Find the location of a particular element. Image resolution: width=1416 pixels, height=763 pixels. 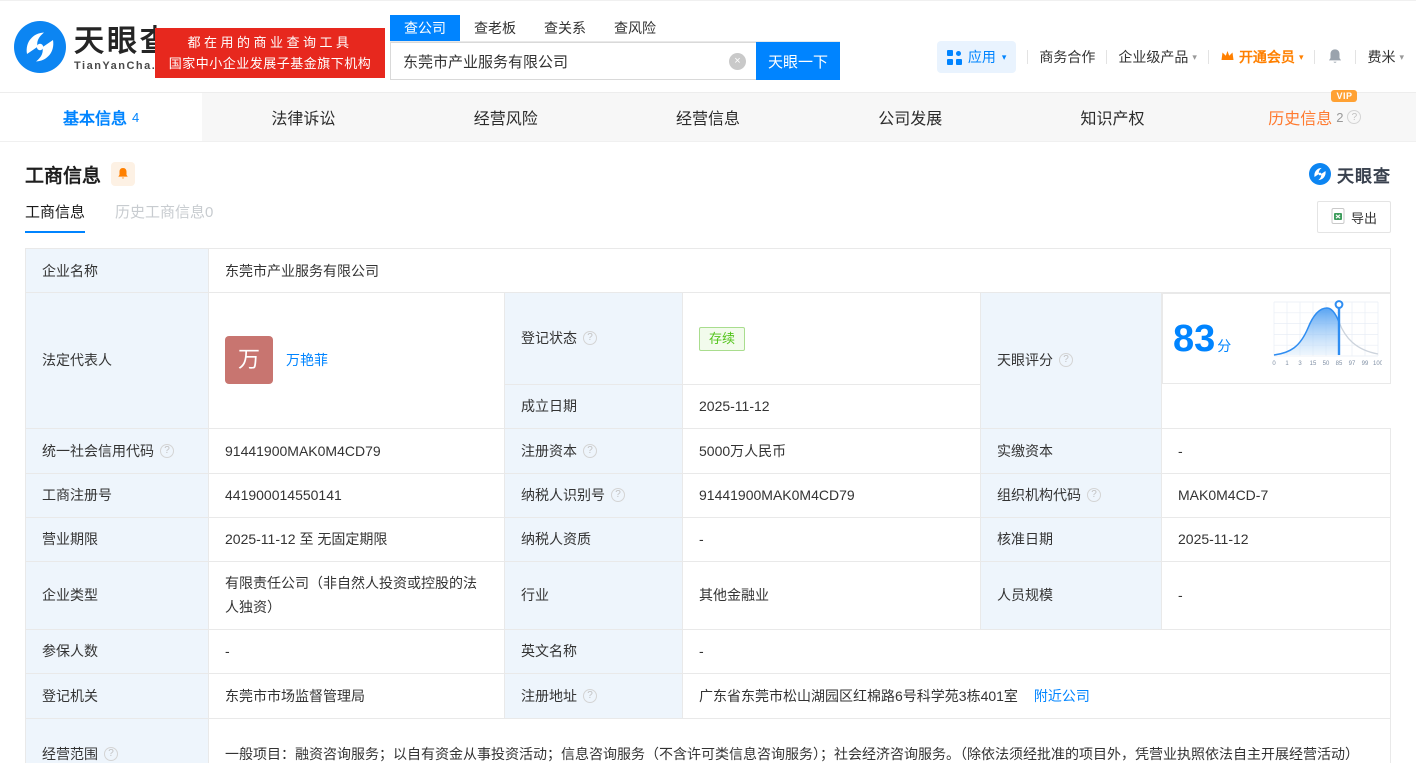

subscribe-bell-icon is located at coordinates (123, 174).